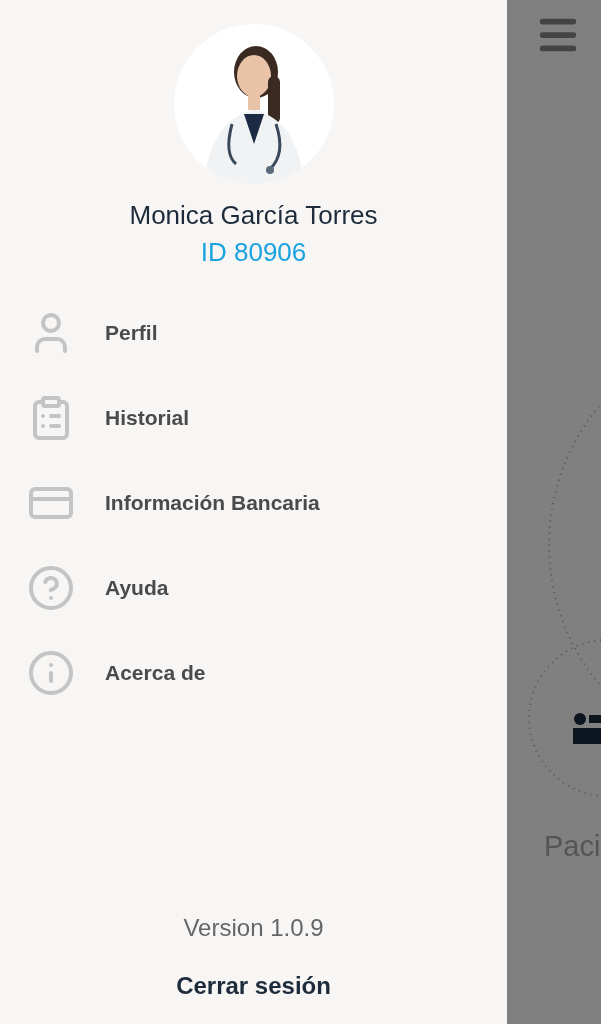 The width and height of the screenshot is (601, 1024). What do you see at coordinates (253, 332) in the screenshot?
I see `menu-item: Perfil` at bounding box center [253, 332].